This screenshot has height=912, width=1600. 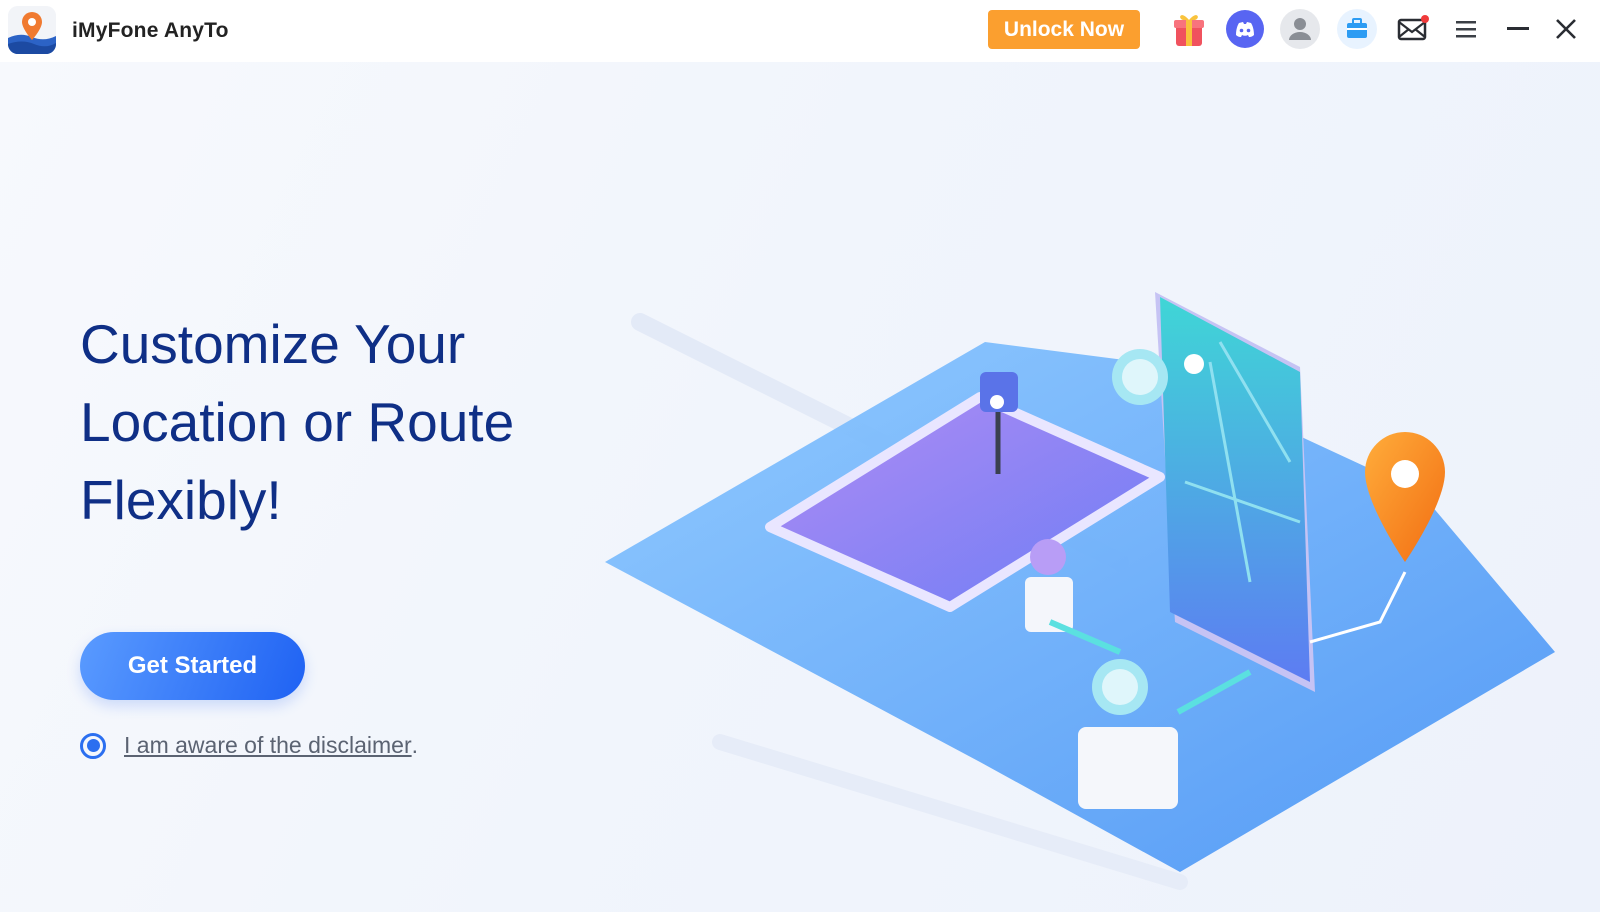 I want to click on headline-line: Location or Route, so click(x=297, y=422).